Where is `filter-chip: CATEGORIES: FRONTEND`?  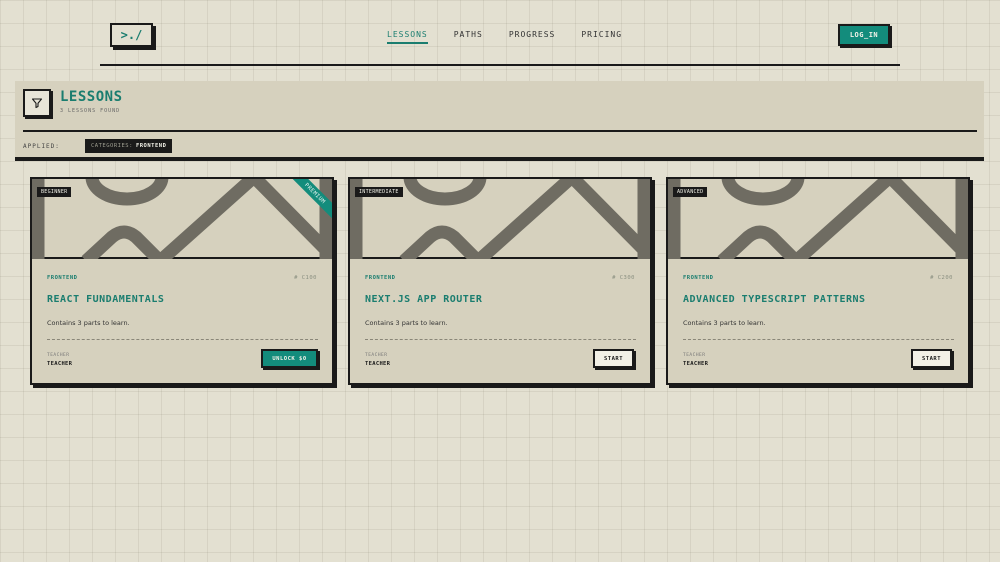
filter-chip: CATEGORIES: FRONTEND is located at coordinates (129, 146).